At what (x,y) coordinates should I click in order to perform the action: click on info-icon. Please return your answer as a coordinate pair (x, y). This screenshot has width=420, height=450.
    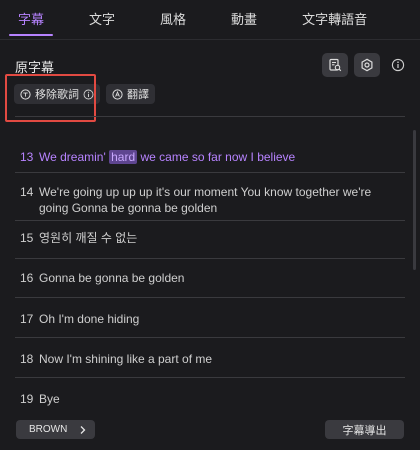
    Looking at the image, I should click on (398, 65).